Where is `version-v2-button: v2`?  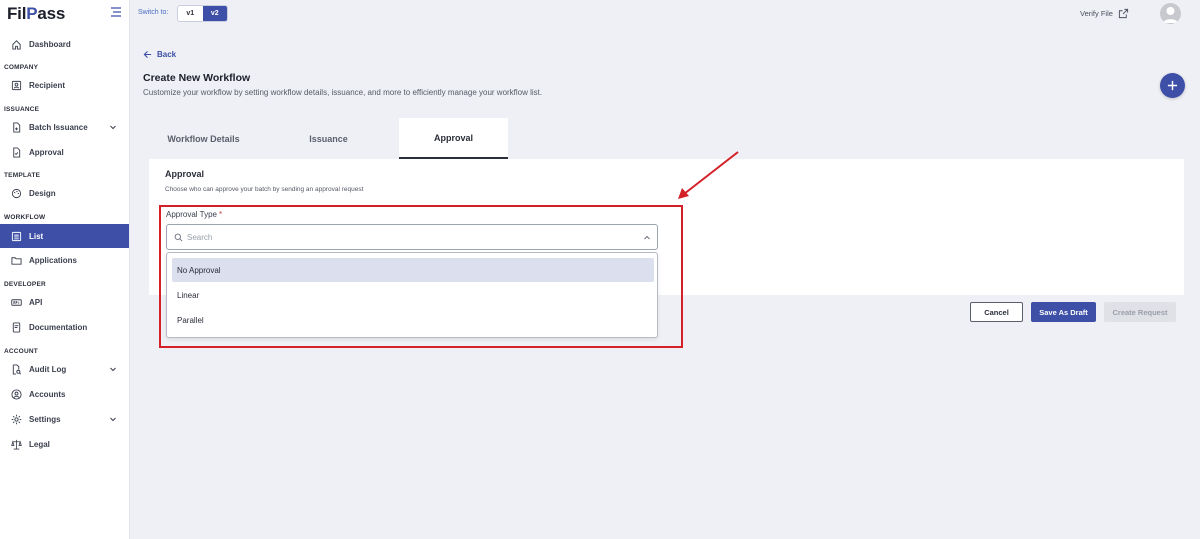 version-v2-button: v2 is located at coordinates (214, 13).